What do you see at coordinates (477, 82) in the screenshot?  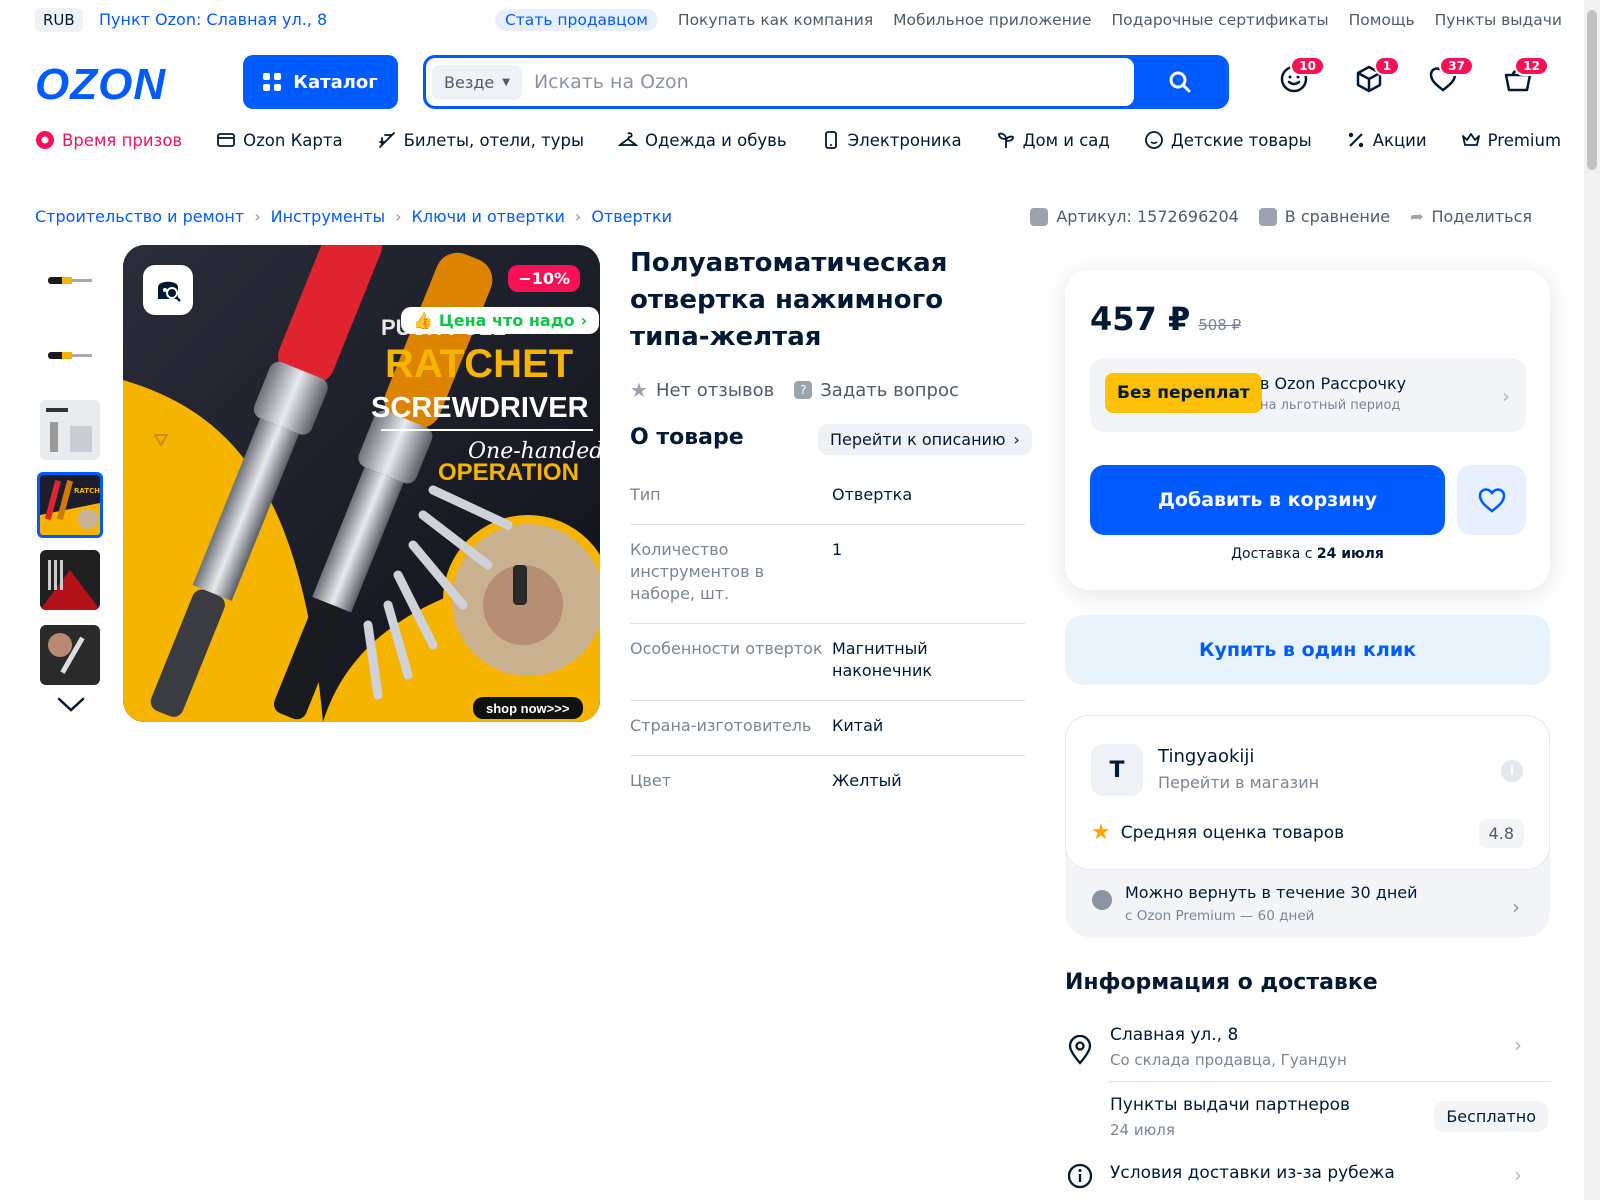 I see `search-scope-dropdown: Везде ▼` at bounding box center [477, 82].